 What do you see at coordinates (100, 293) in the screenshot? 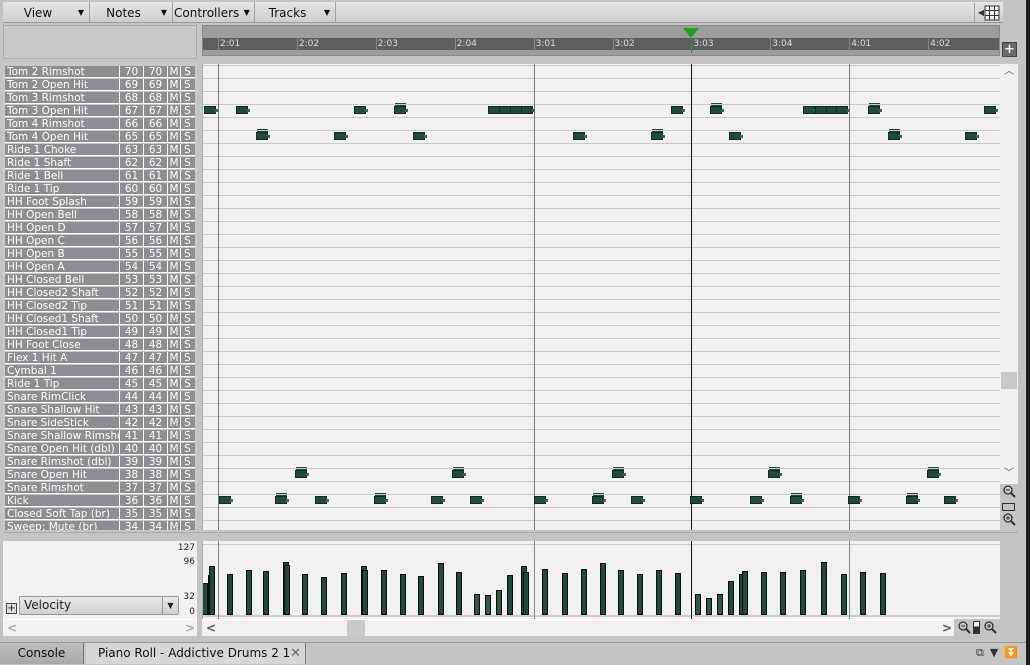
I see `drum-key-row: HH Closed2 Shaft 52 52 M S` at bounding box center [100, 293].